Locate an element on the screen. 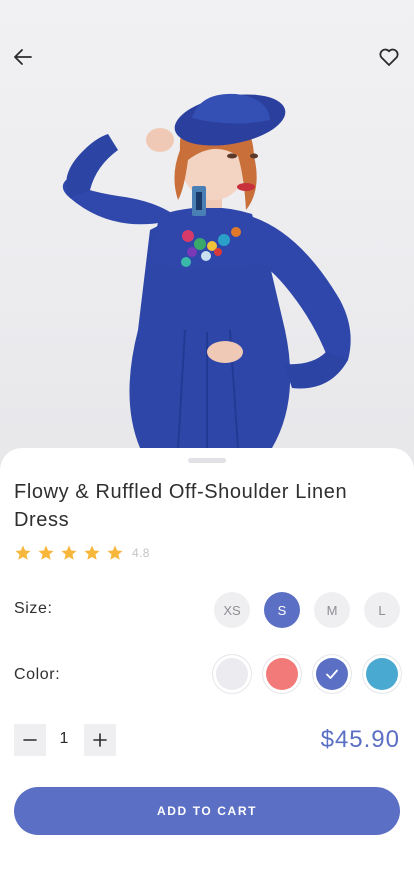 This screenshot has height=896, width=414. minus-icon is located at coordinates (30, 740).